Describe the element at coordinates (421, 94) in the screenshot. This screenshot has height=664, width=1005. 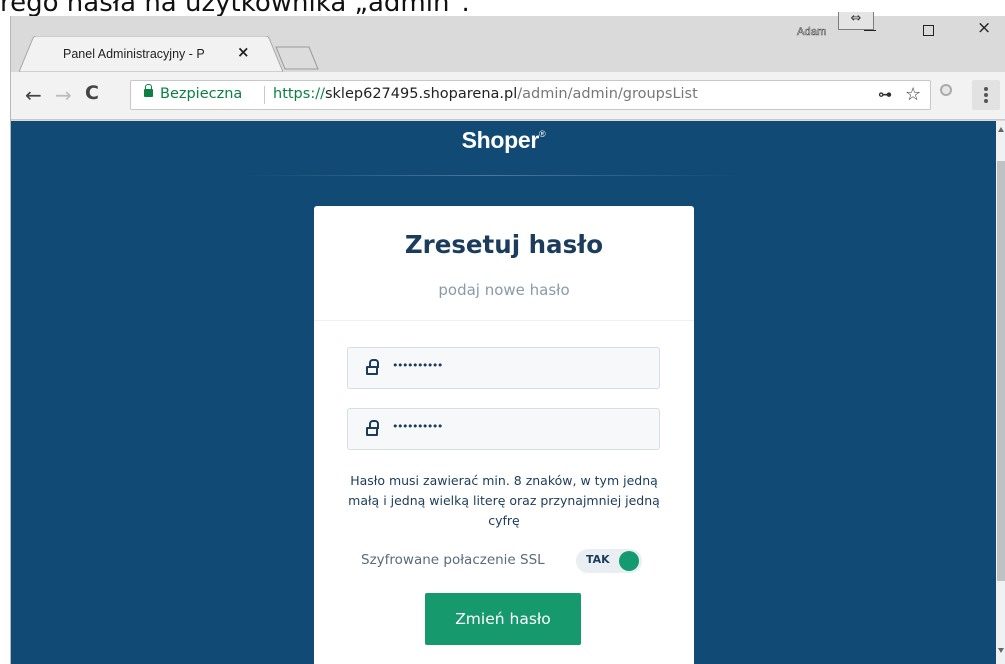
I see `url-host: sklep627495.shoparena.pl` at that location.